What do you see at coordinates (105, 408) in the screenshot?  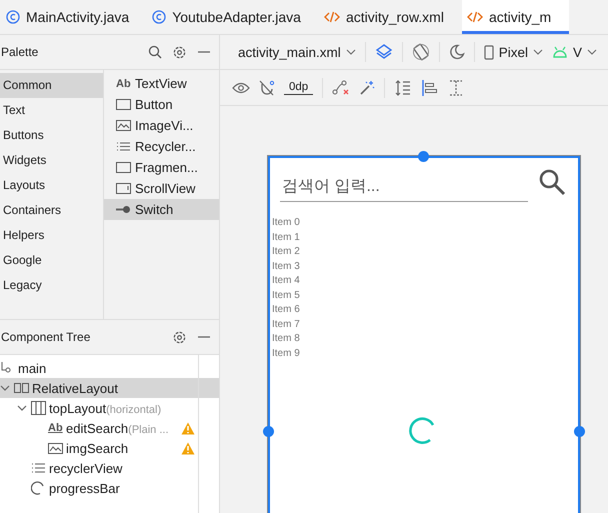 I see `node-label: topLayout(horizontal)` at bounding box center [105, 408].